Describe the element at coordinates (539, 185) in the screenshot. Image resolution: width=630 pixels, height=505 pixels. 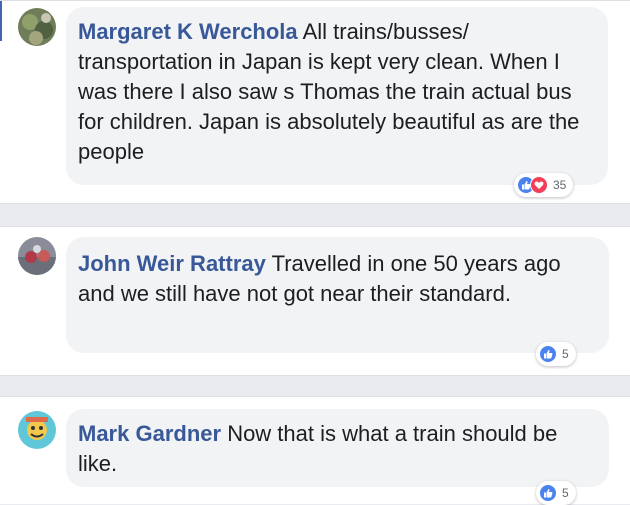
I see `love-icon` at that location.